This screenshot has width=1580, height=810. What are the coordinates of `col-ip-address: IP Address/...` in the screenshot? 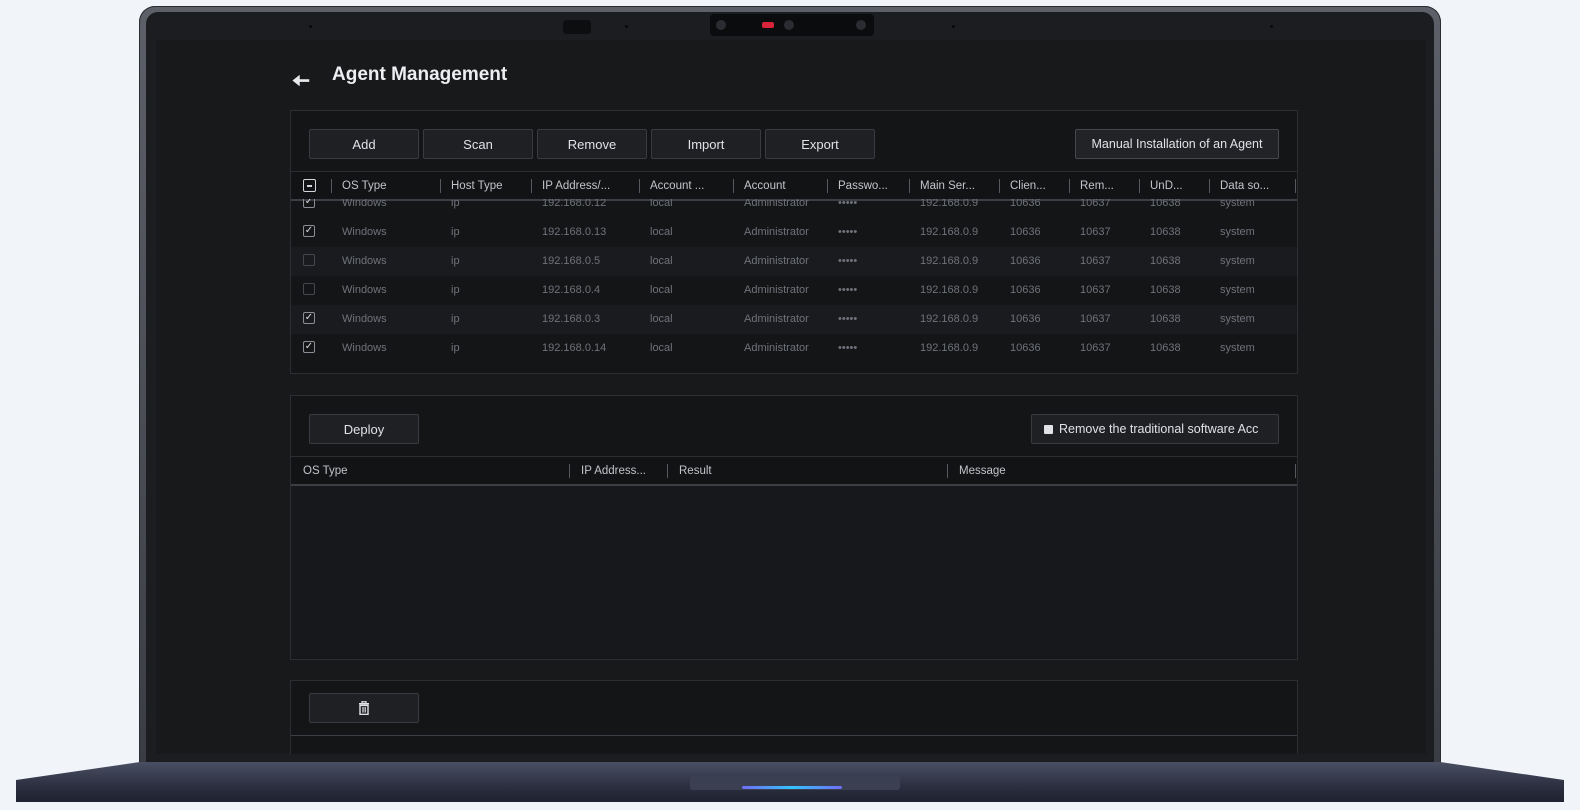 It's located at (576, 186).